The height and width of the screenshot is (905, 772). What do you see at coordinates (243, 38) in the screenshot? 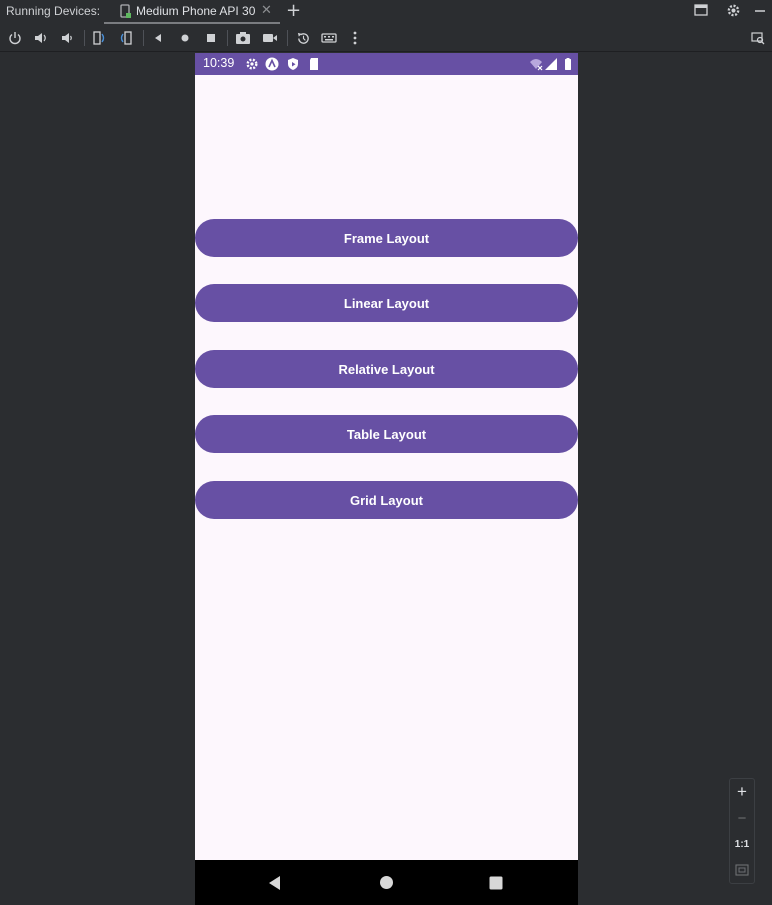
I see `screenshot-icon` at bounding box center [243, 38].